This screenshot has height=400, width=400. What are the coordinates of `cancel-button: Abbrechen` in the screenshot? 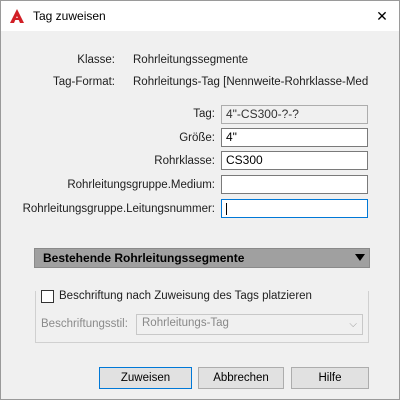 It's located at (241, 378).